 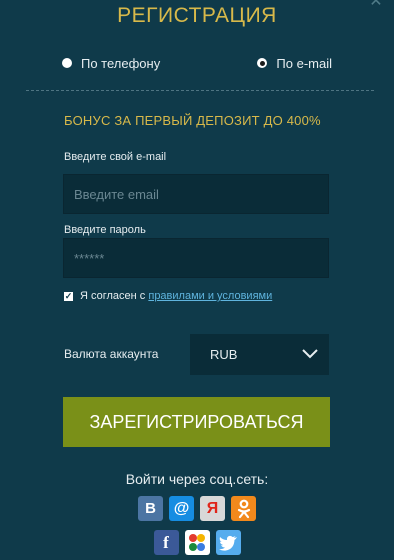 What do you see at coordinates (113, 296) in the screenshot?
I see `agreement-prefix: Я согласен с` at bounding box center [113, 296].